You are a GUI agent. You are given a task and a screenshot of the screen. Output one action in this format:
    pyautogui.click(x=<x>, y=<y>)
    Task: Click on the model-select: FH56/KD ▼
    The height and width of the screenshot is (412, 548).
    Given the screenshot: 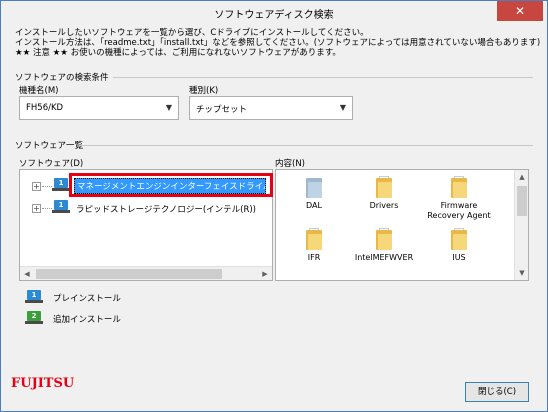 What is the action you would take?
    pyautogui.click(x=99, y=108)
    